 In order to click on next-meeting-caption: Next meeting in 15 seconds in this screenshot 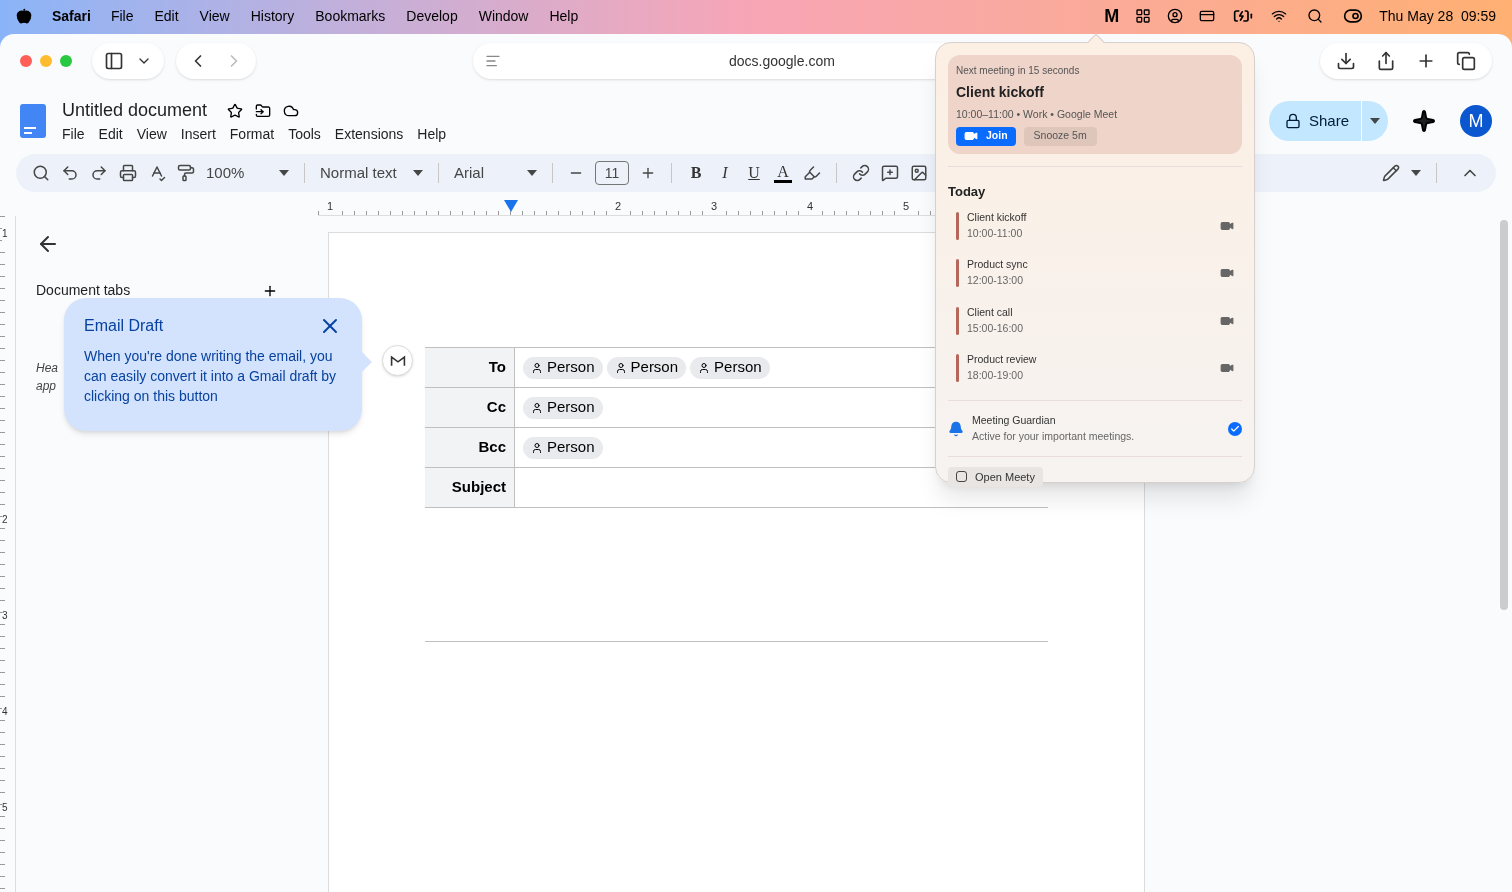, I will do `click(1018, 71)`.